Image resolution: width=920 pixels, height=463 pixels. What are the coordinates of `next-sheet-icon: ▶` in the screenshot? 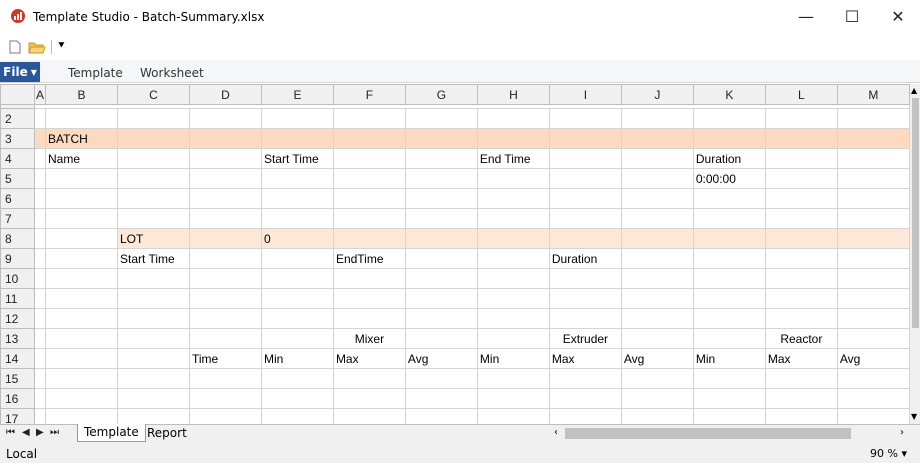 It's located at (40, 432).